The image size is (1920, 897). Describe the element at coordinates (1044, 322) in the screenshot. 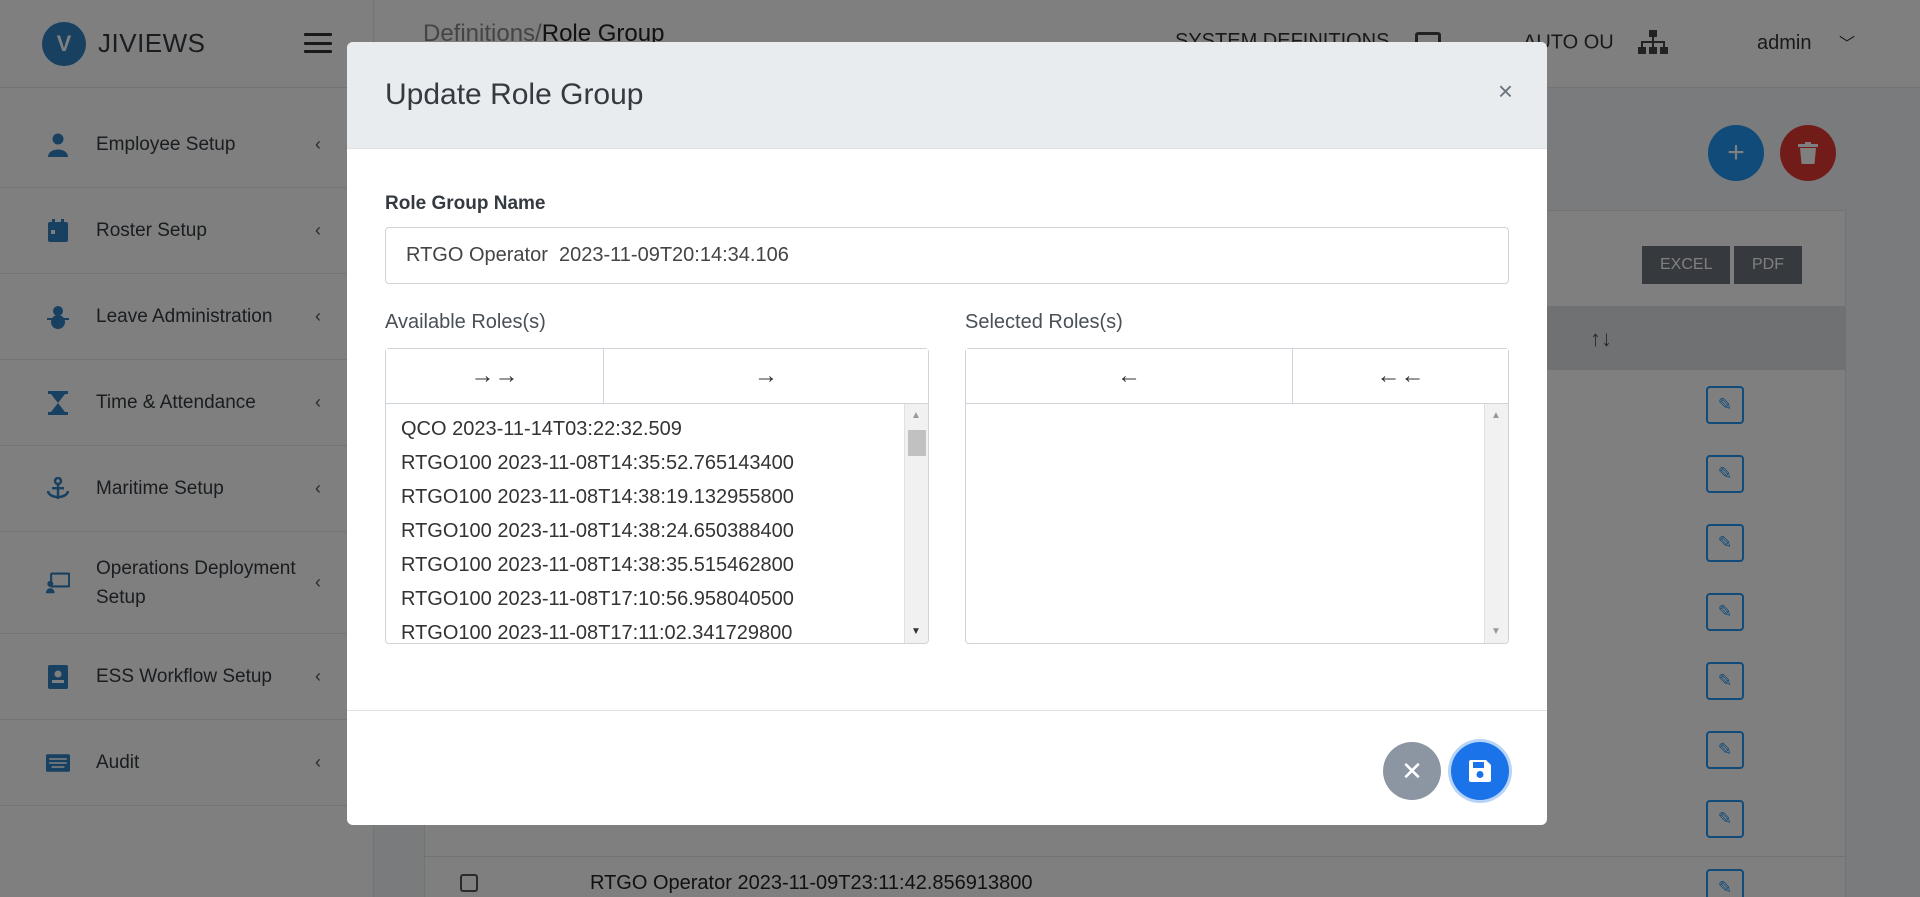

I see `selected-roles-label: Selected Roles(s)` at that location.